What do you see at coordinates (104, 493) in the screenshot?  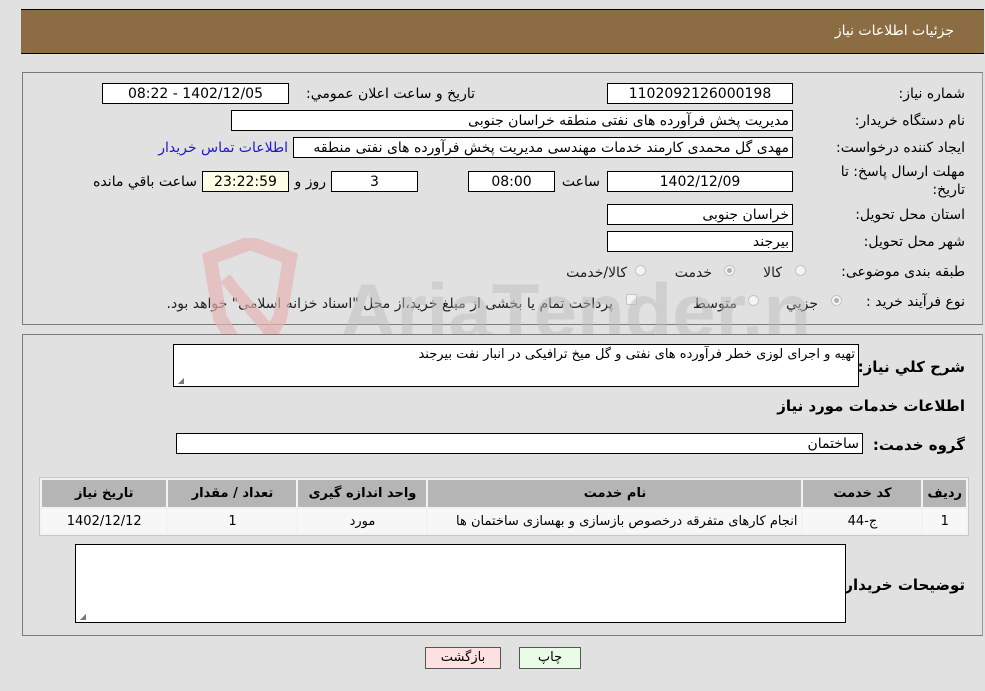 I see `col-need-date: تاریخ نیاز` at bounding box center [104, 493].